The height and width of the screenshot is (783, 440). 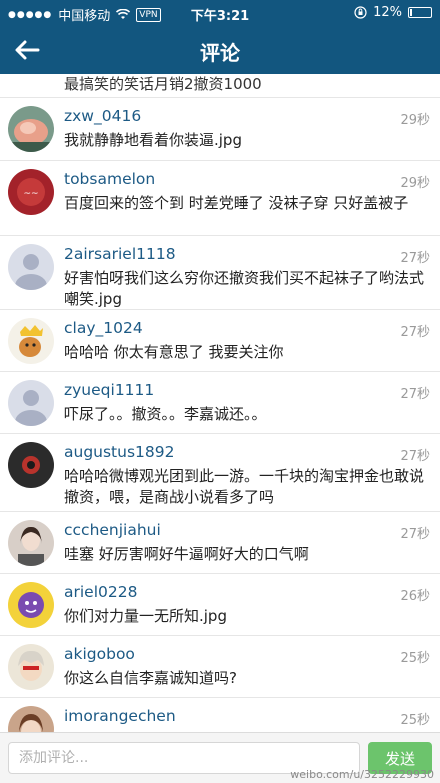 I want to click on avatar: ~~, so click(x=31, y=192).